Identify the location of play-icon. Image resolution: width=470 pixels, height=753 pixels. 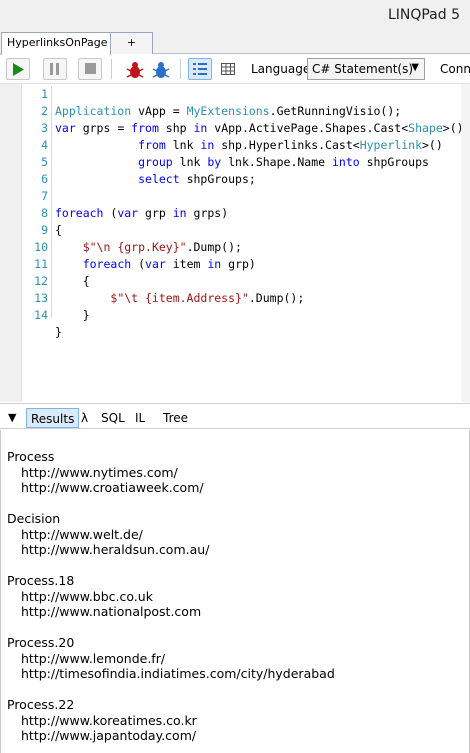
(18, 69).